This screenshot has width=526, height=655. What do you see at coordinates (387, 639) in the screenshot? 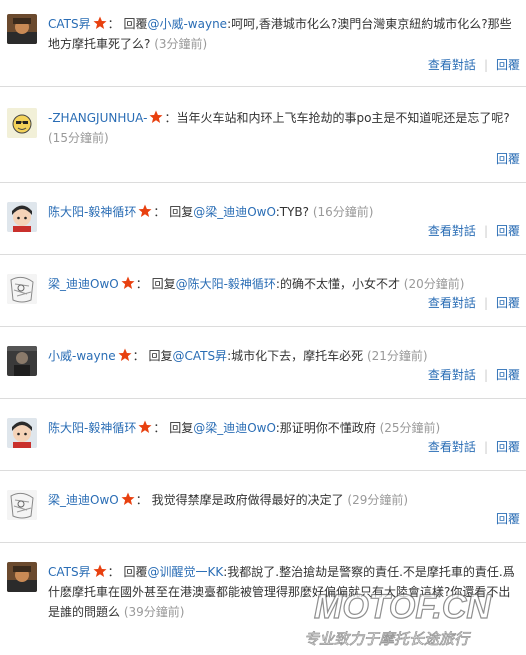
I see `watermark-slogan: 专业致力于摩托长途旅行` at bounding box center [387, 639].